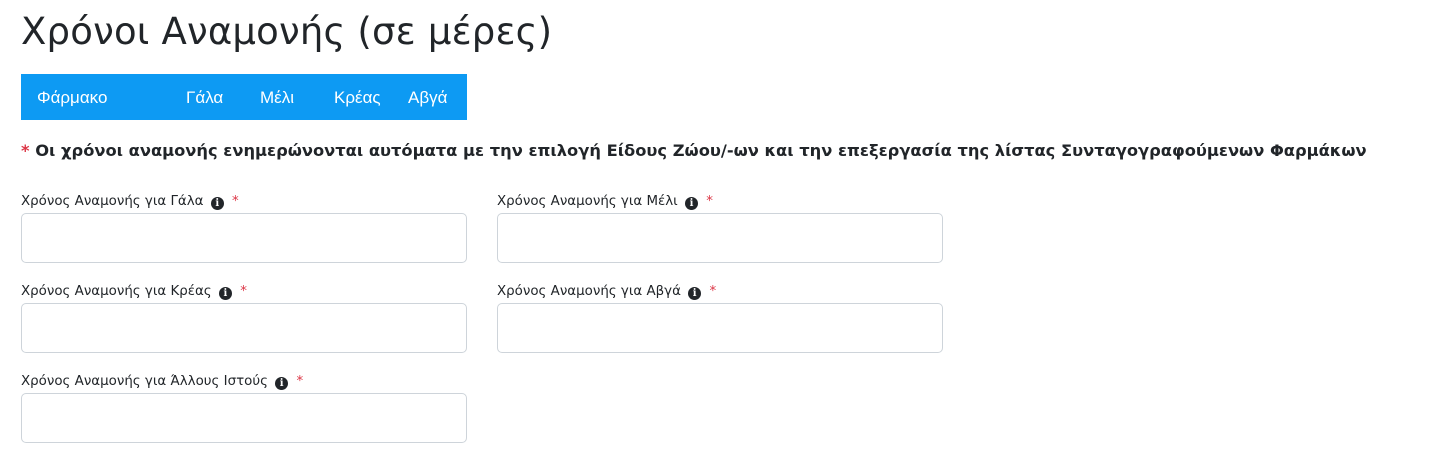 The width and height of the screenshot is (1439, 468). I want to click on column-header-meat: Κρέας, so click(357, 97).